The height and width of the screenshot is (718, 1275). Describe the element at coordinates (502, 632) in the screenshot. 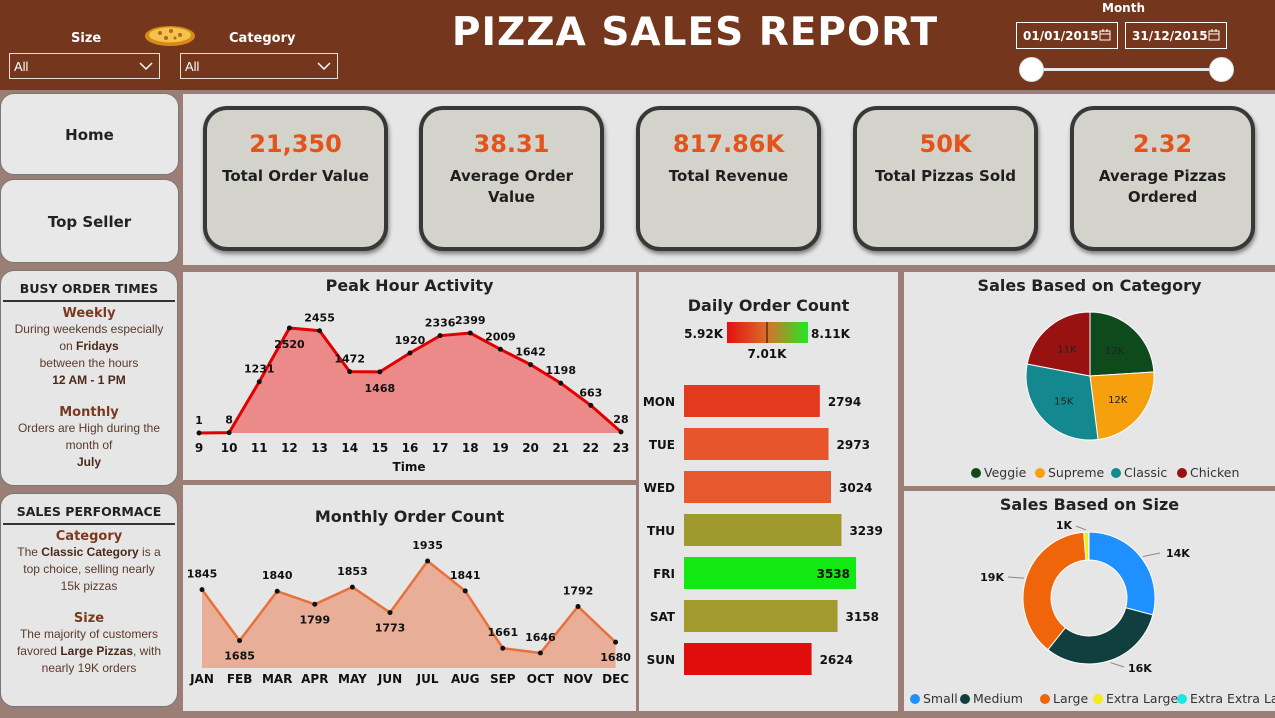

I see `monthly-order-data-label: 1661` at that location.